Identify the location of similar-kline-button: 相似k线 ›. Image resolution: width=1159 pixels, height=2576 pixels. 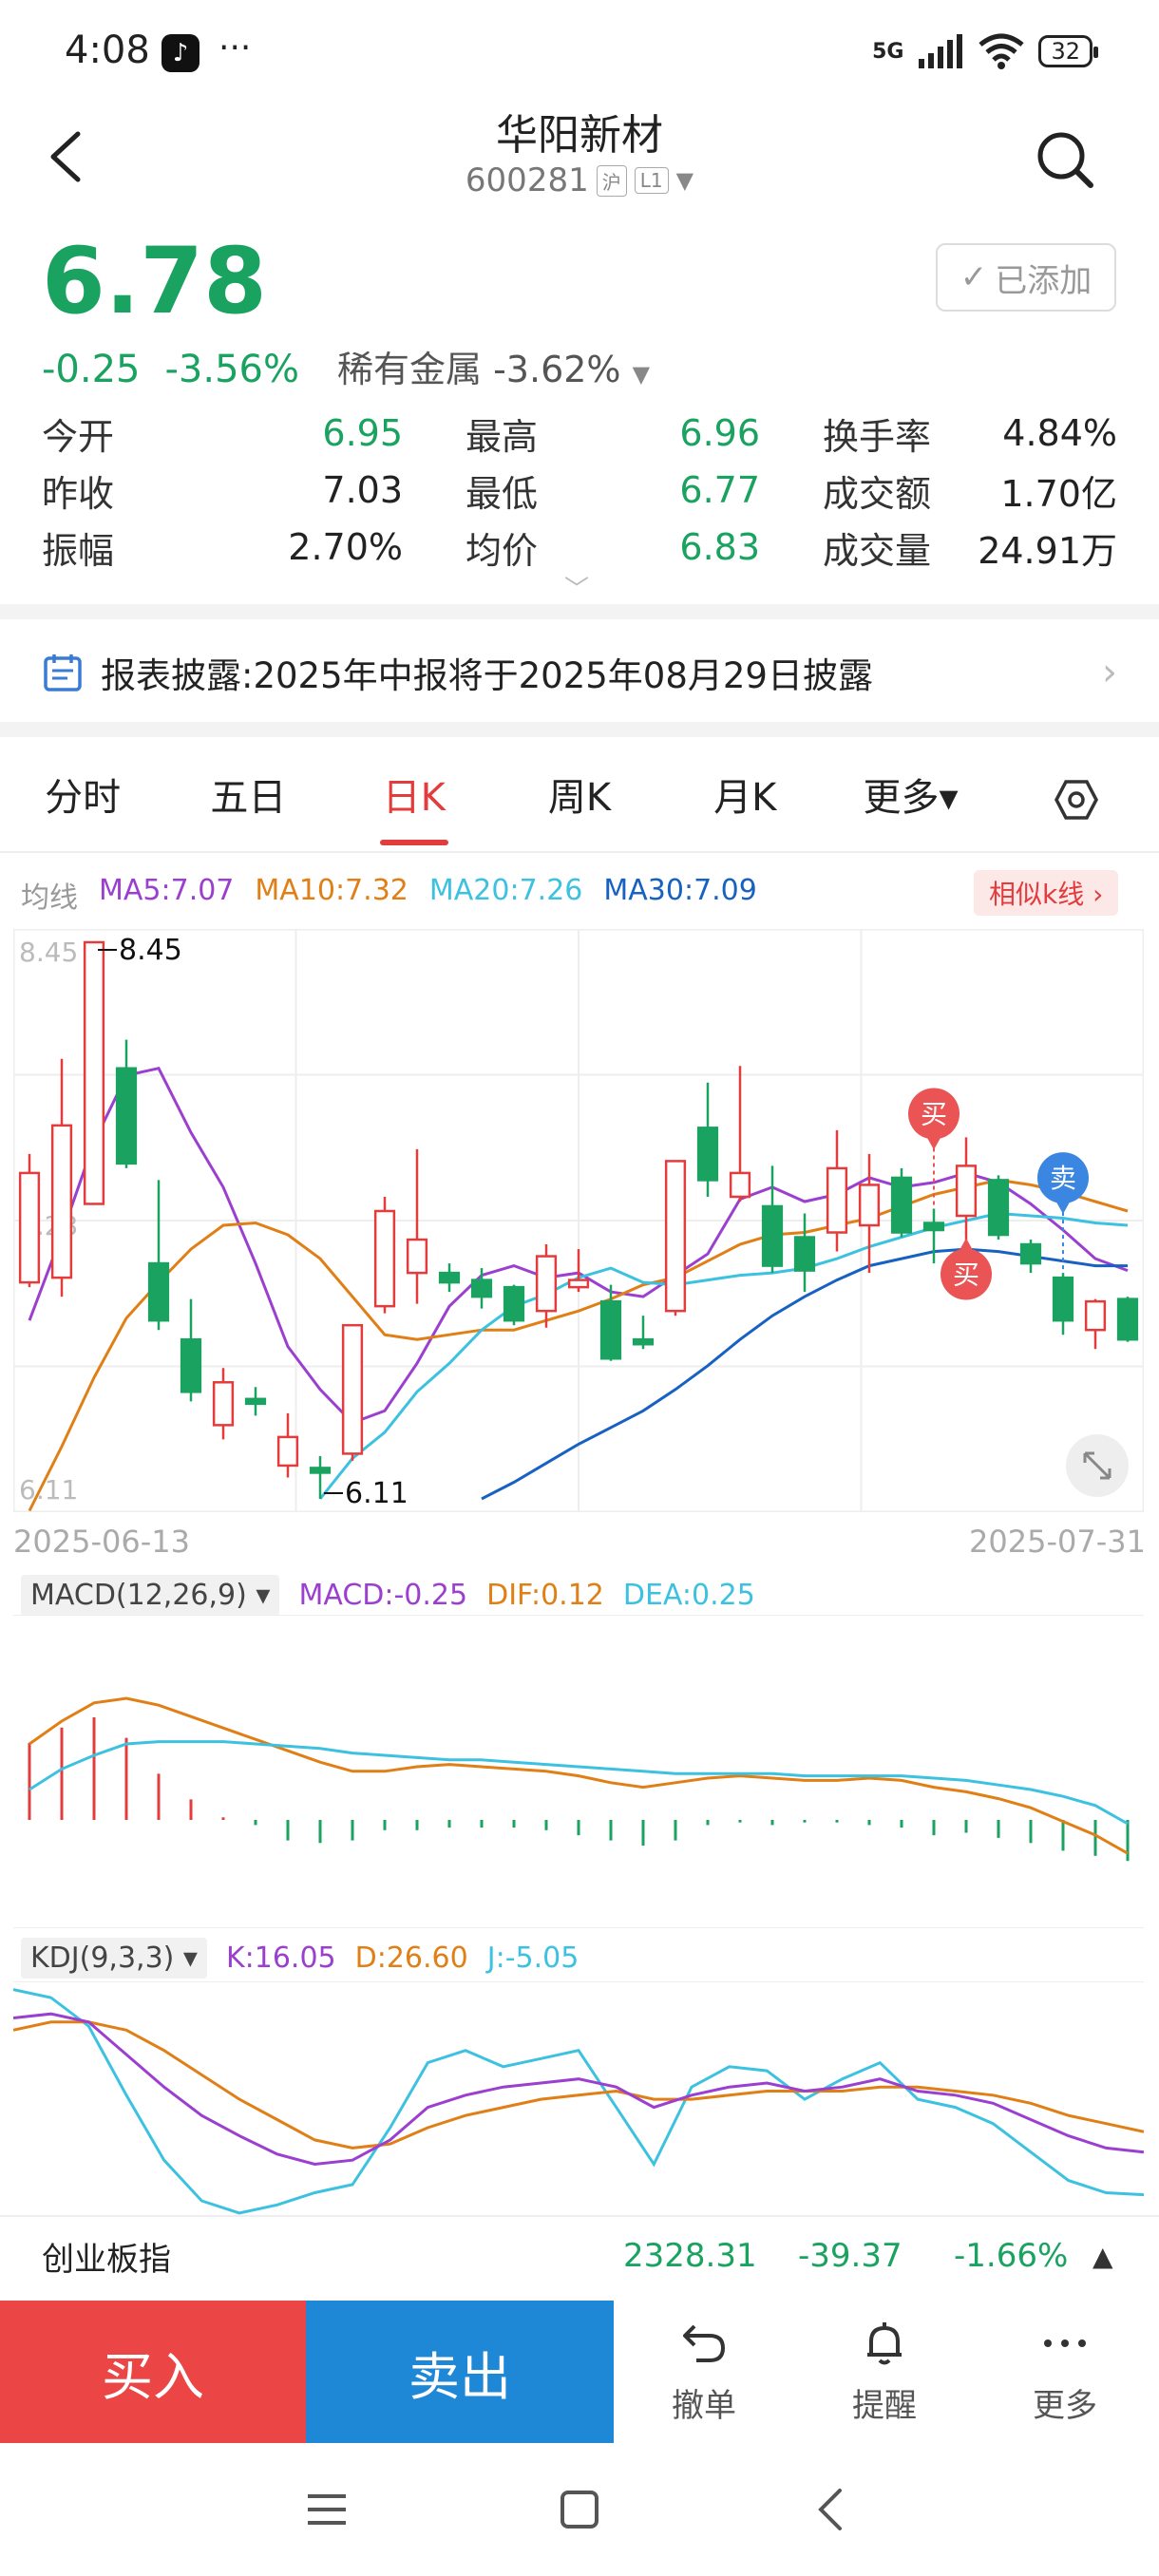
(1046, 893).